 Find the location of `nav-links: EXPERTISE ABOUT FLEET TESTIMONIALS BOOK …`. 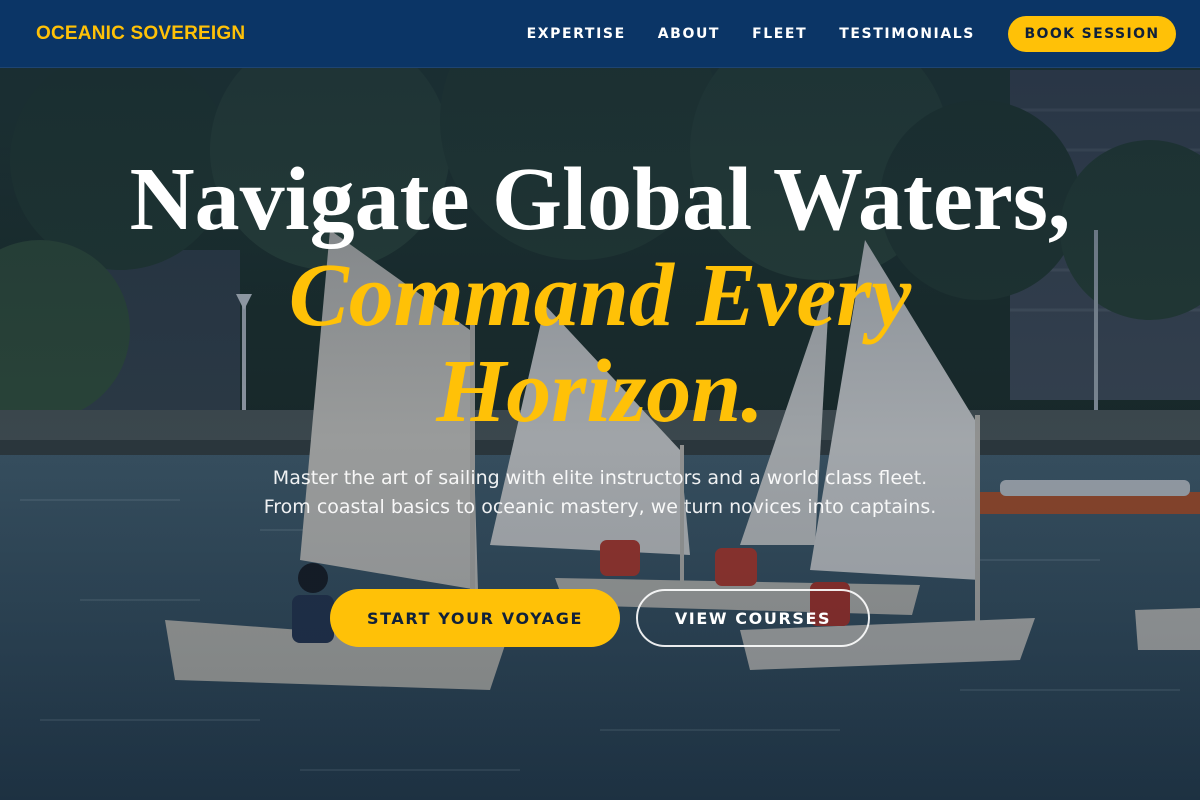

nav-links: EXPERTISE ABOUT FLEET TESTIMONIALS BOOK … is located at coordinates (835, 33).